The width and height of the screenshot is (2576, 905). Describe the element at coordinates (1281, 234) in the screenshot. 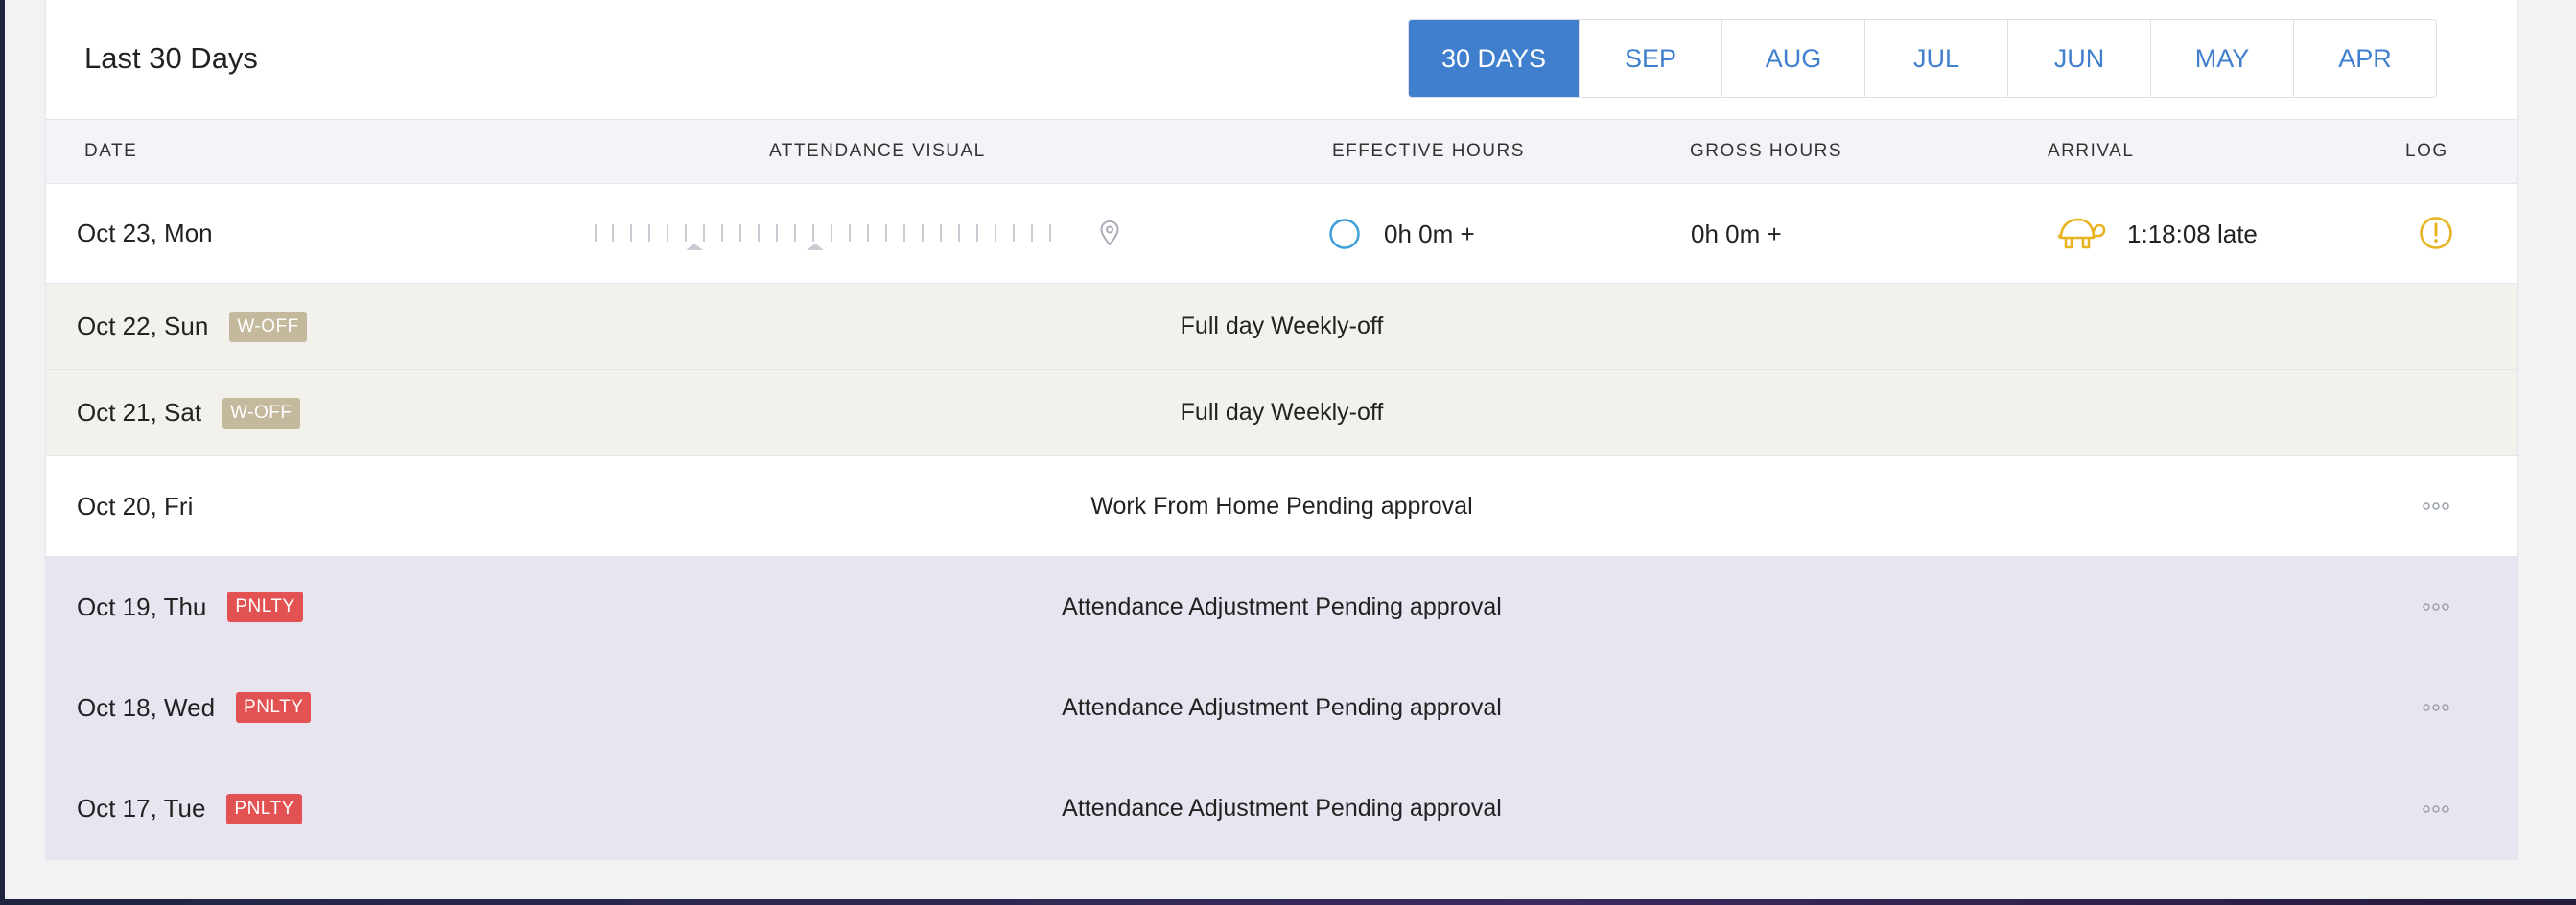

I see `table-row-today: Oct 23, Mon 0h 0m + 0h 0m + 1:18:08 late` at that location.